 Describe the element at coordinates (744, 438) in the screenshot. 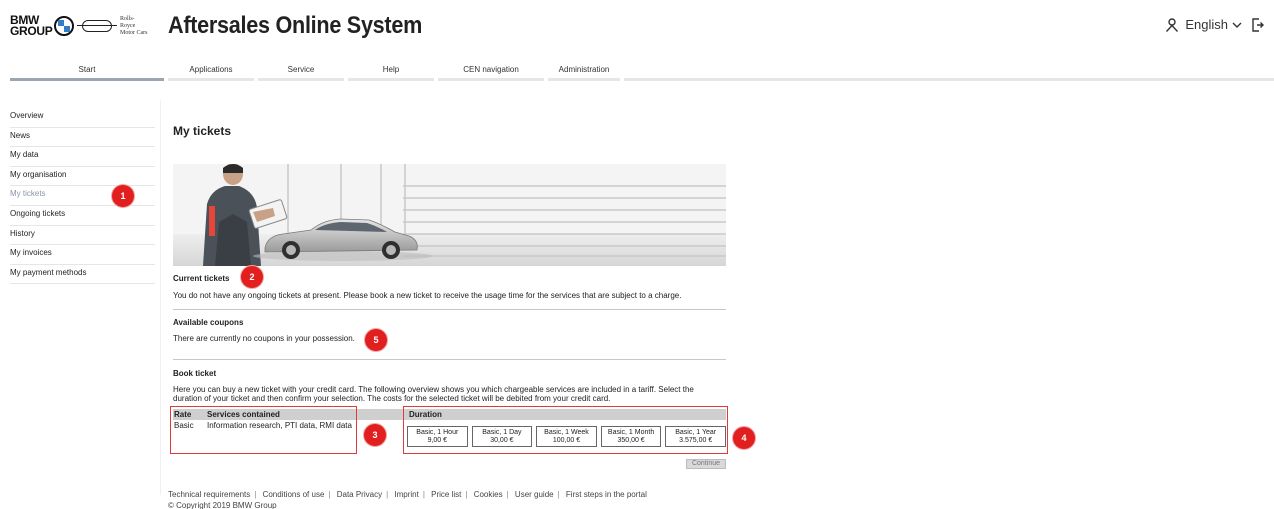

I see `annotation-marker-4: 4` at that location.